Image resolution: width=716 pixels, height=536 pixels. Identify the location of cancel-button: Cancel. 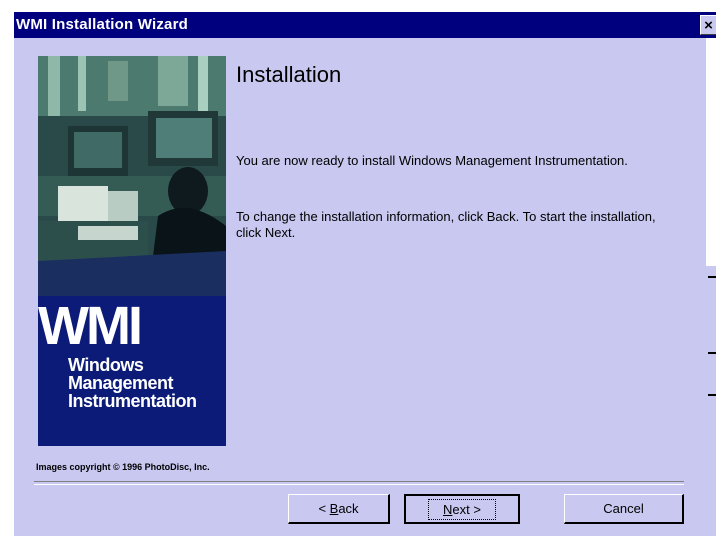
(624, 509).